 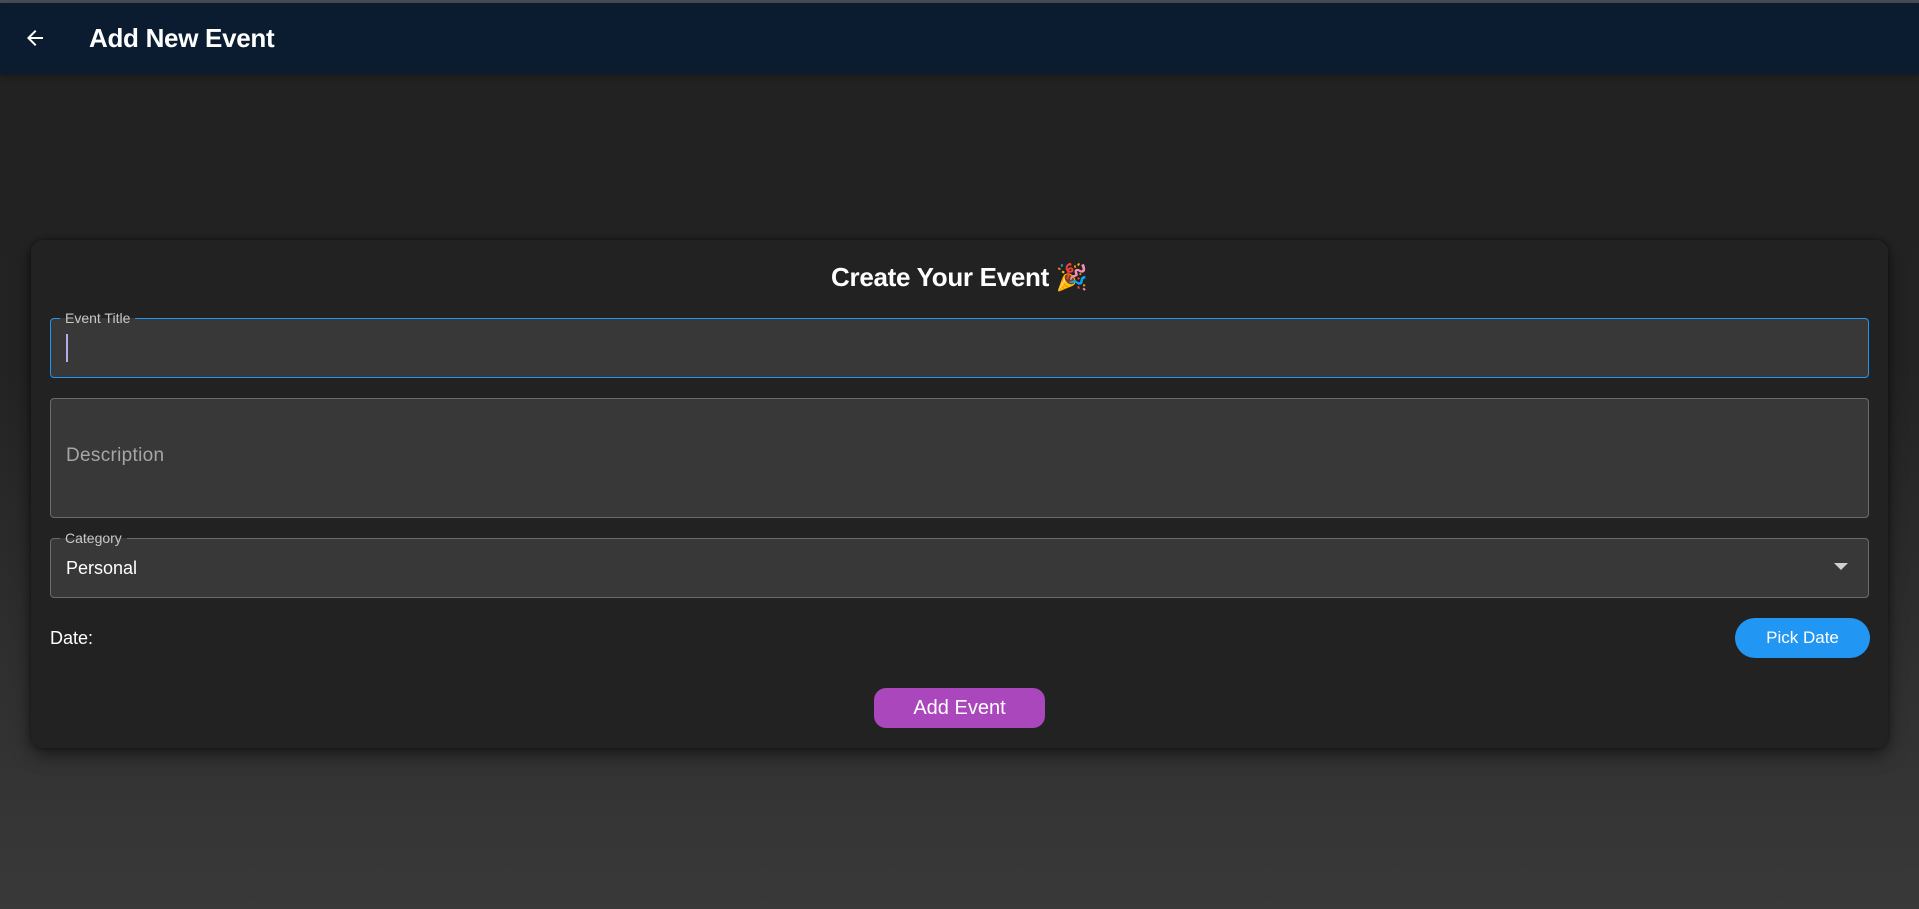 I want to click on category-label: Category, so click(x=93, y=538).